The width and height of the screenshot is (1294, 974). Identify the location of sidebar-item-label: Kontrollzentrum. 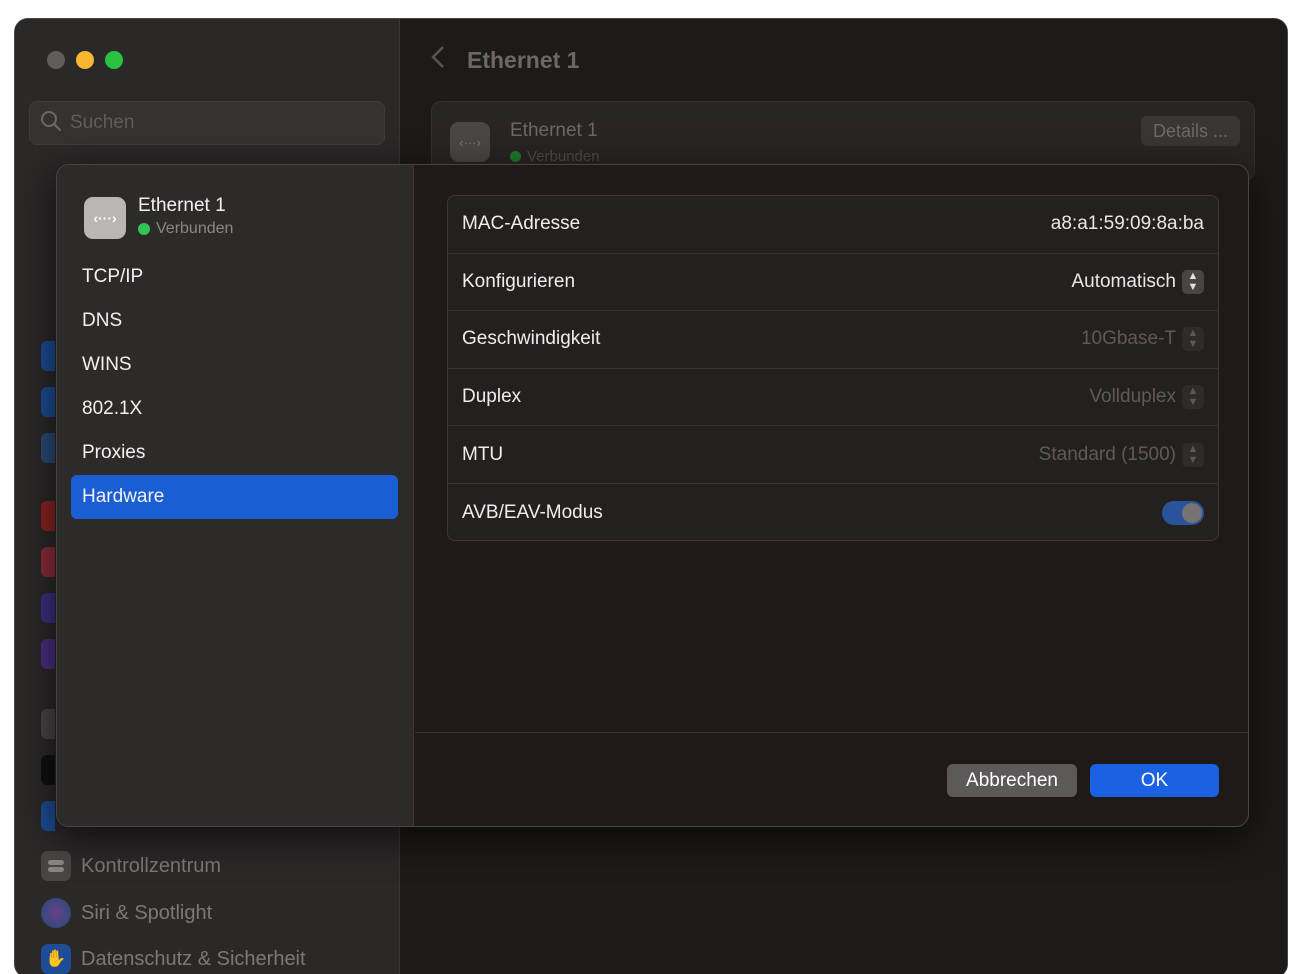
(151, 865).